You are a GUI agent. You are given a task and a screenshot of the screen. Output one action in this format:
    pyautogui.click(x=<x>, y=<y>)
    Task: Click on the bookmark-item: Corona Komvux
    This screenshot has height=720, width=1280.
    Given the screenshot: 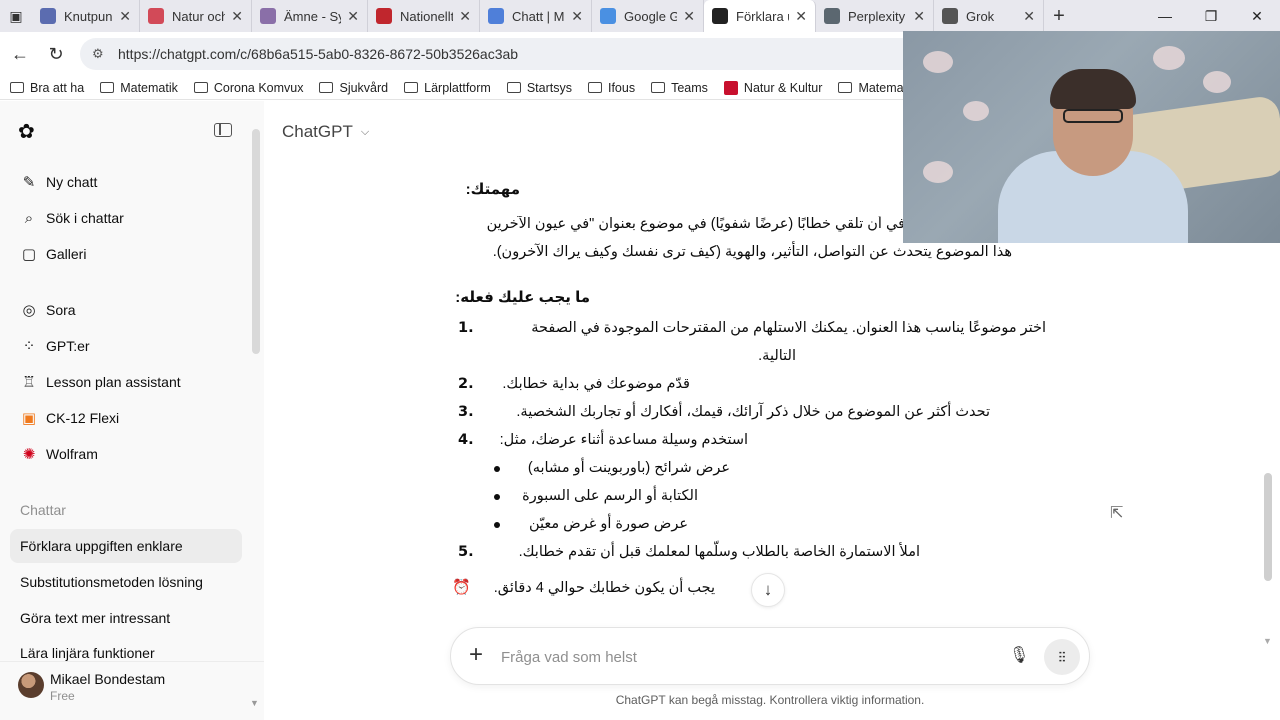 What is the action you would take?
    pyautogui.click(x=248, y=87)
    